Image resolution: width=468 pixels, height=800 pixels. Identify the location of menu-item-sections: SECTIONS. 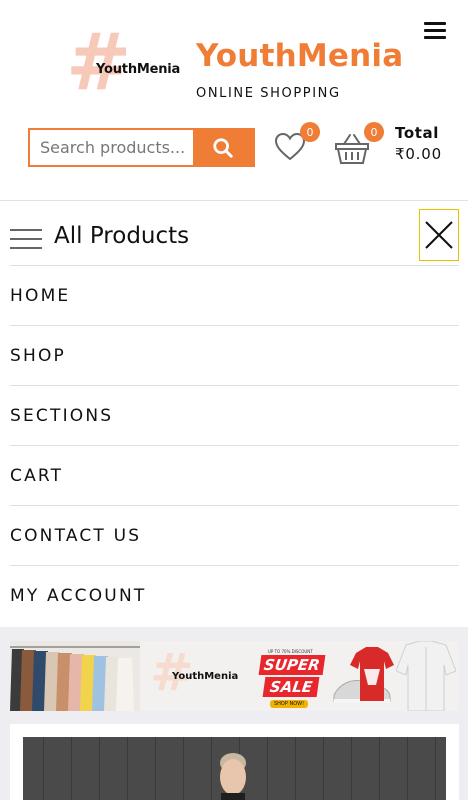
(234, 416).